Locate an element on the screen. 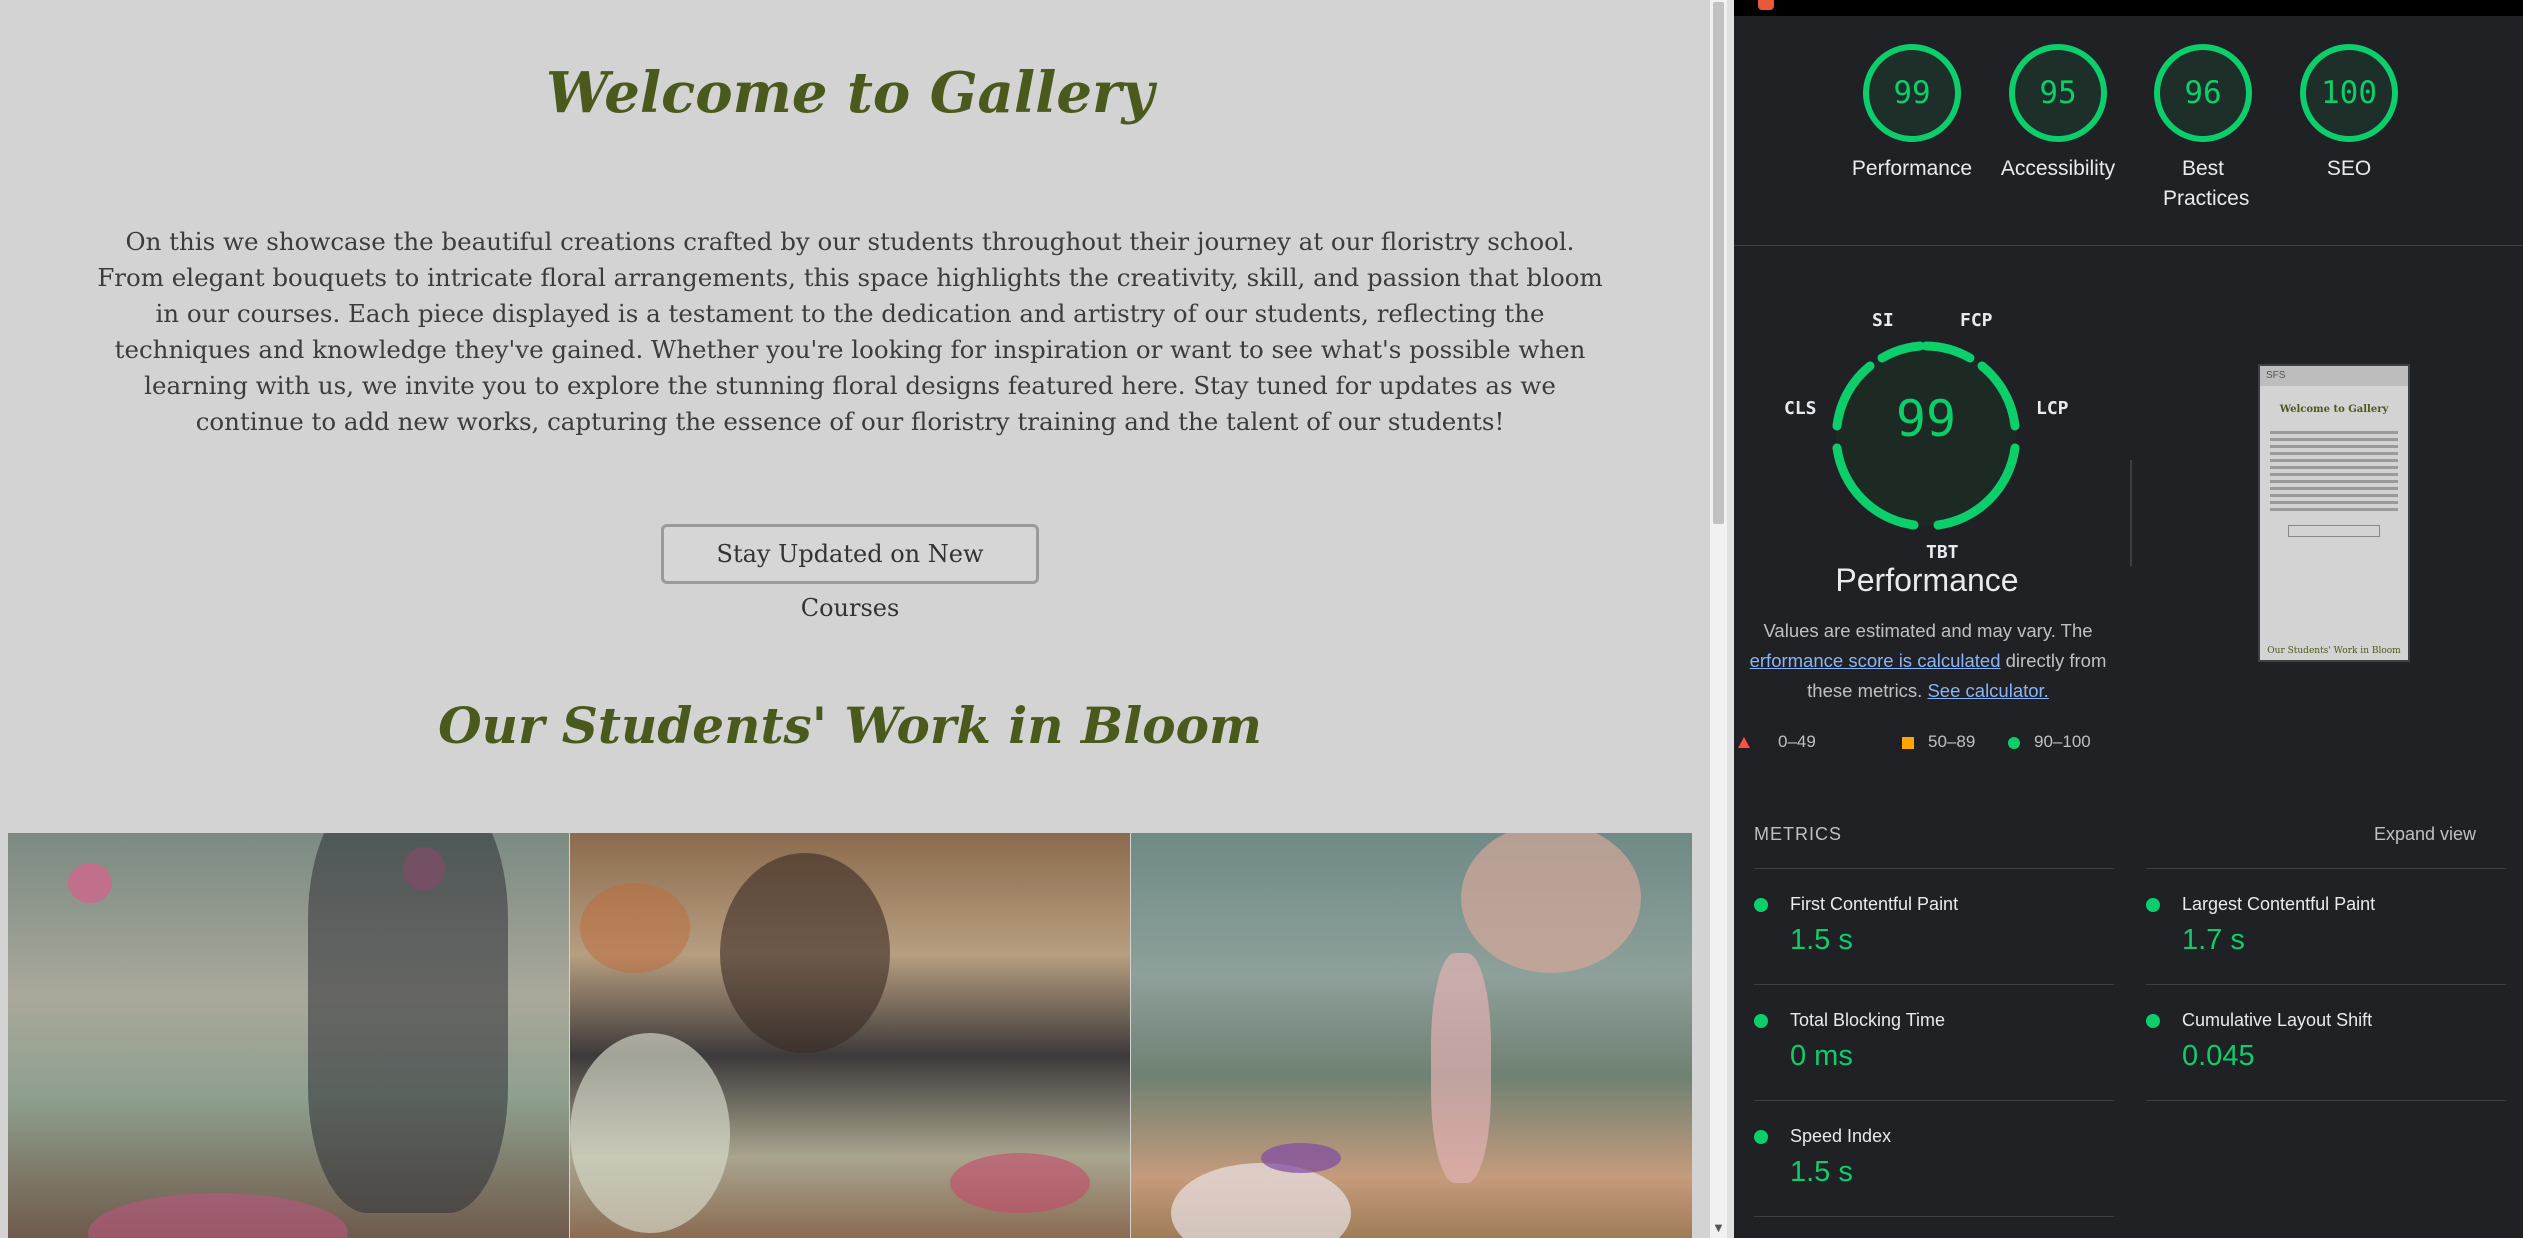 The width and height of the screenshot is (2523, 1238). performance-gauge-label: Performance is located at coordinates (1912, 168).